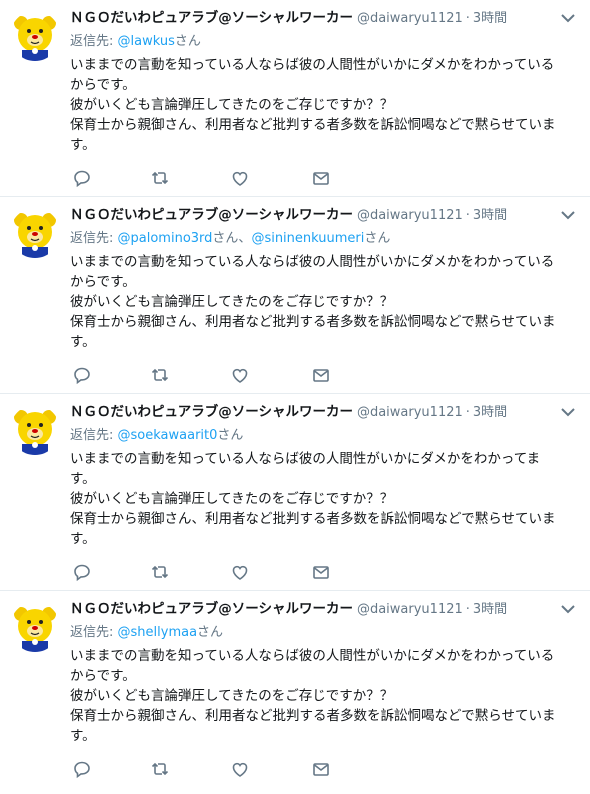 The width and height of the screenshot is (590, 794). What do you see at coordinates (146, 41) in the screenshot?
I see `mention-link: @lawkus` at bounding box center [146, 41].